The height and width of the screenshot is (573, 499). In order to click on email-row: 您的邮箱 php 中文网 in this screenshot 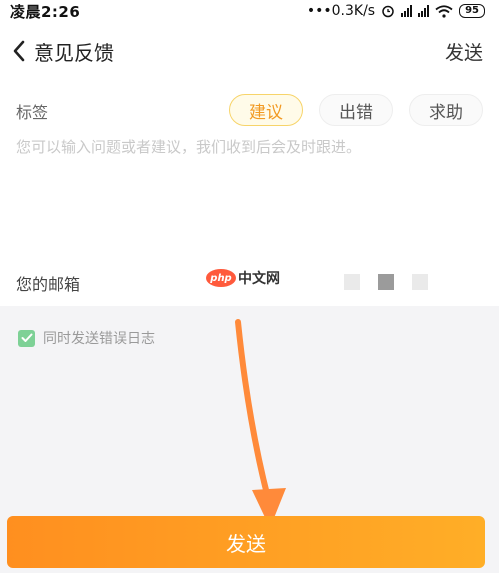, I will do `click(249, 283)`.